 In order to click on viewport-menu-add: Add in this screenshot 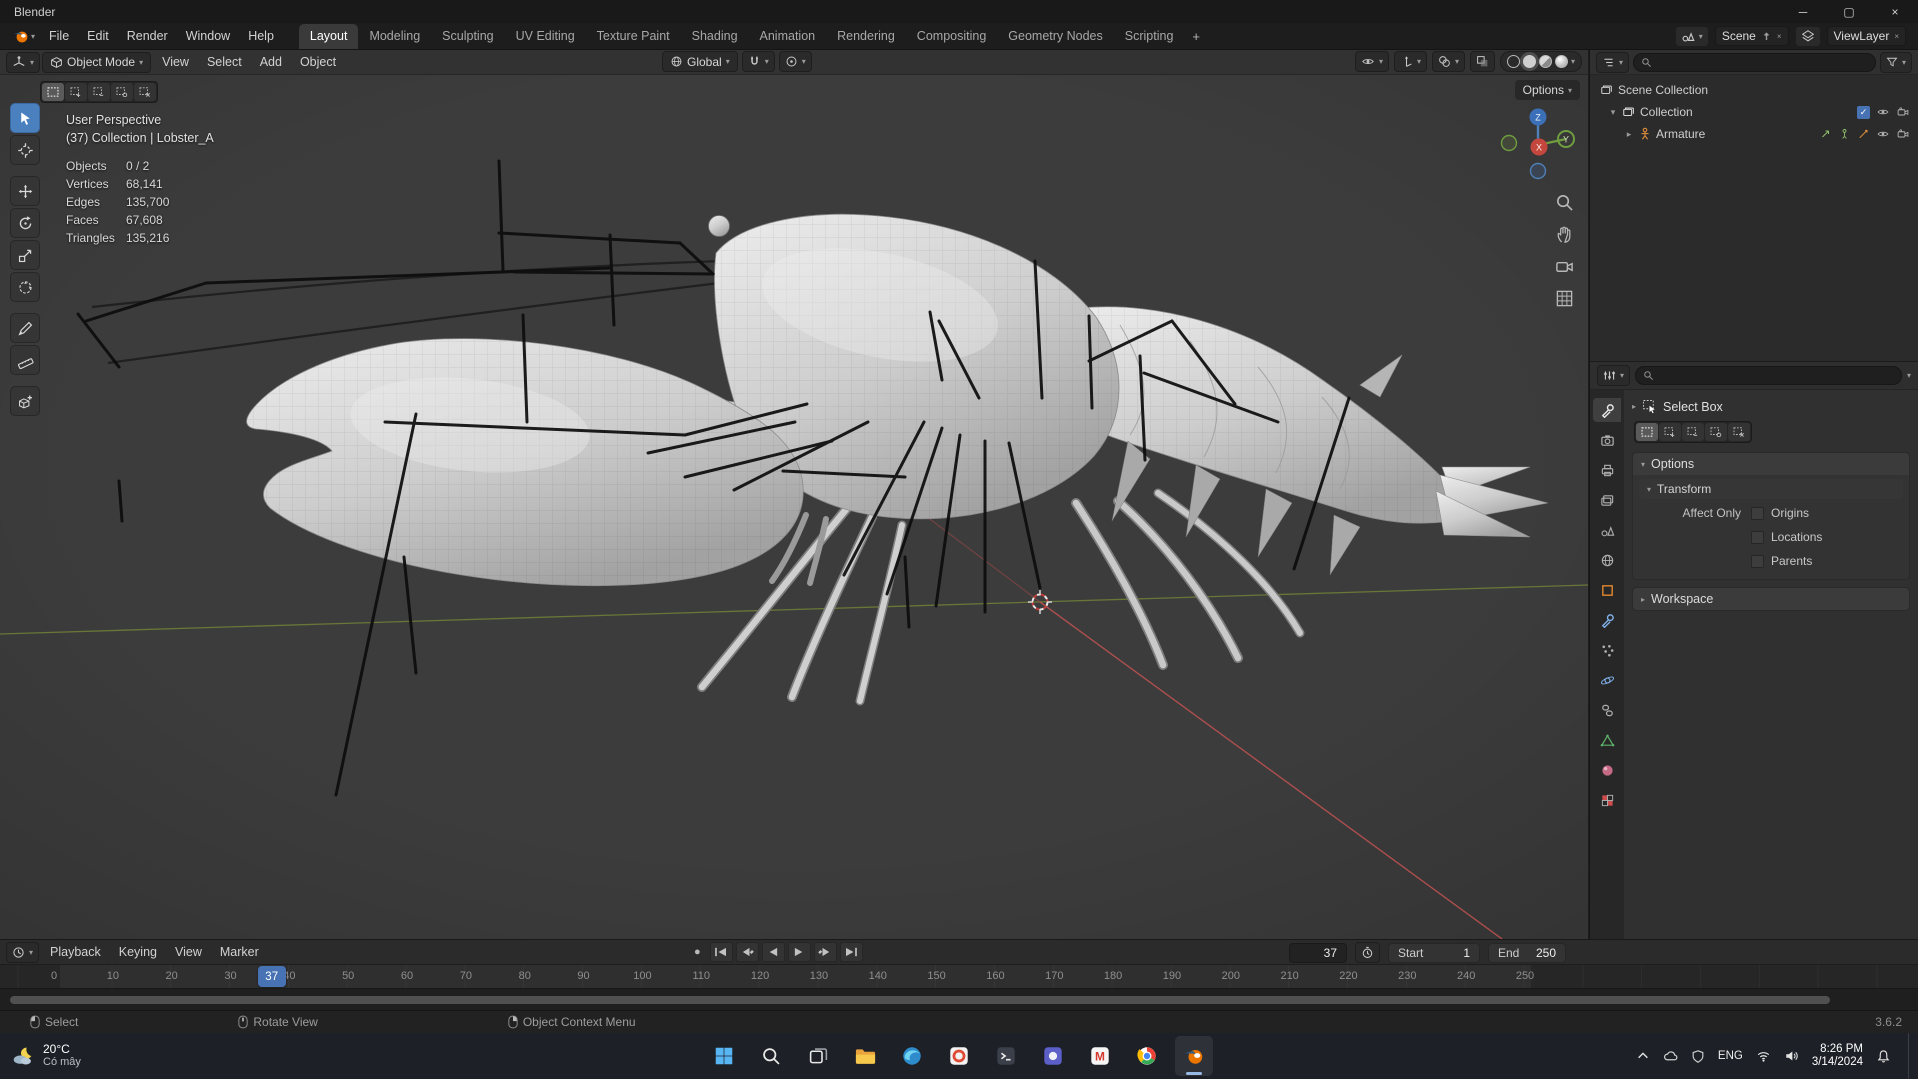, I will do `click(271, 62)`.